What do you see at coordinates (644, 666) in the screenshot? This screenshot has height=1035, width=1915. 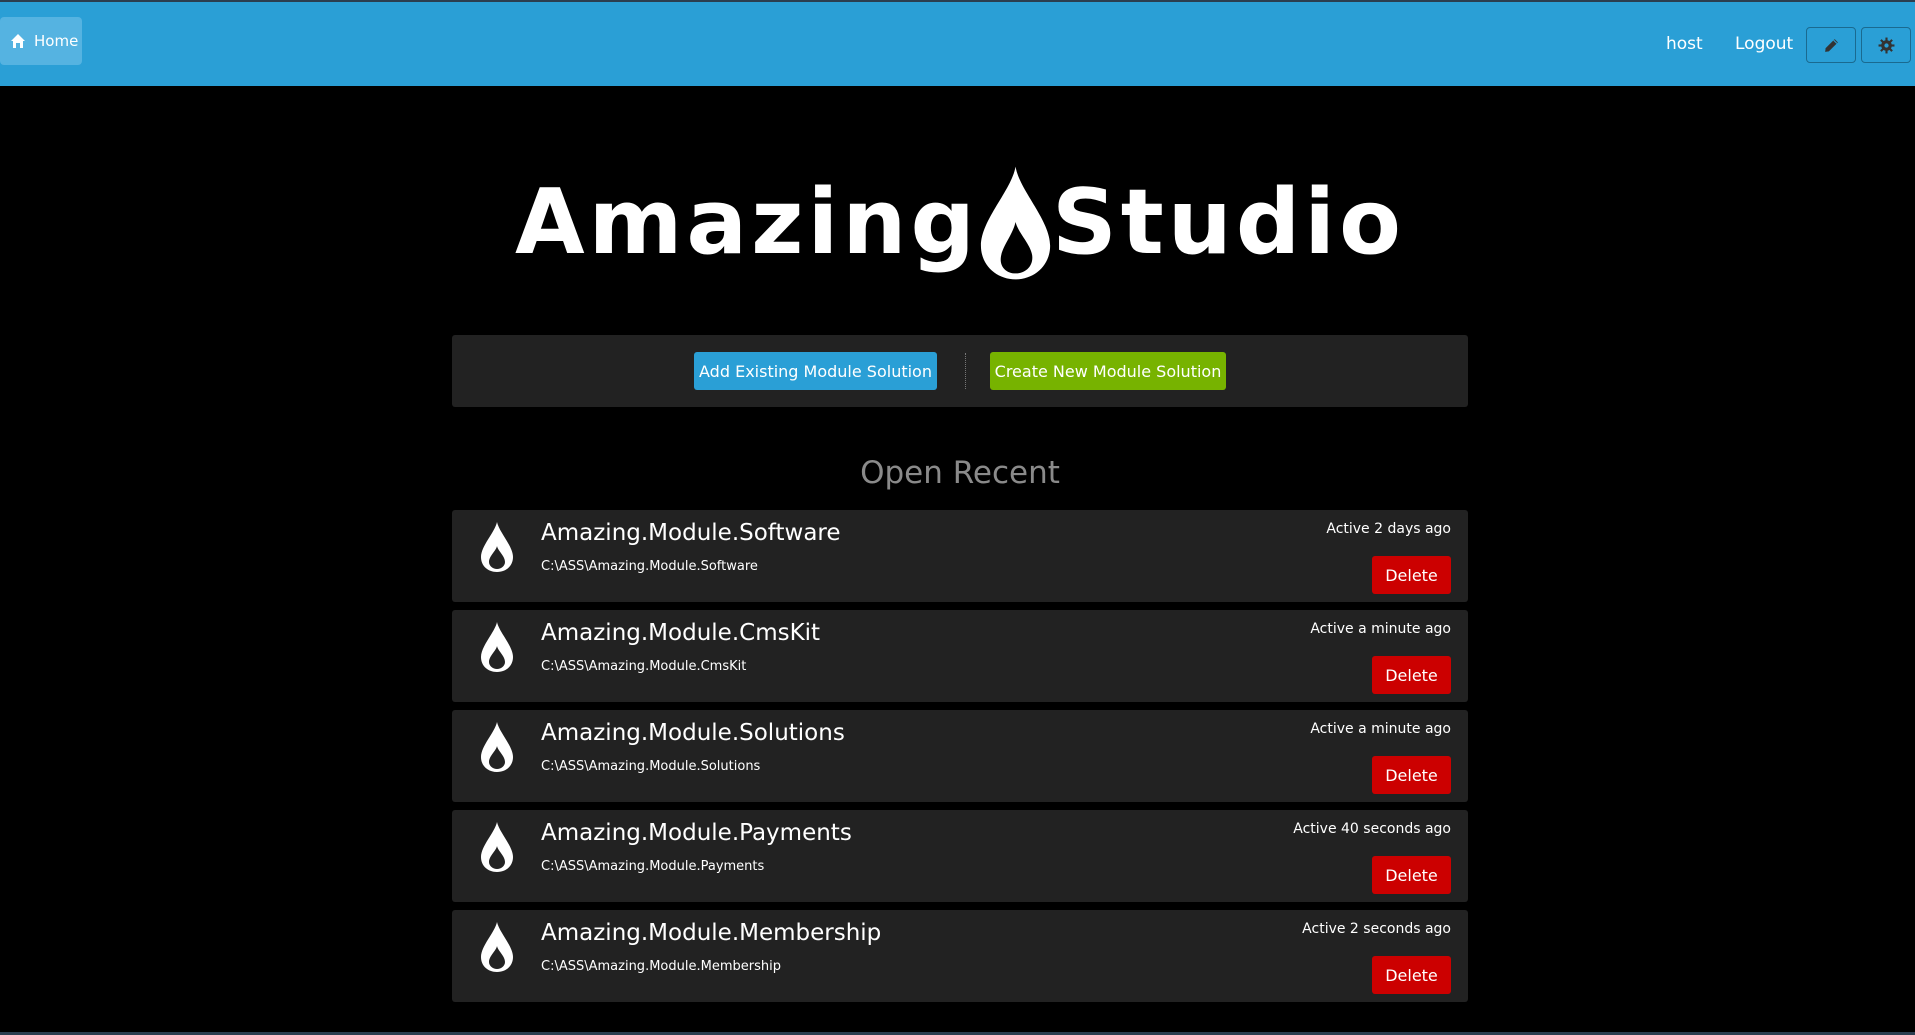 I see `item-path: C:\ASS\Amazing.Module.CmsKit` at bounding box center [644, 666].